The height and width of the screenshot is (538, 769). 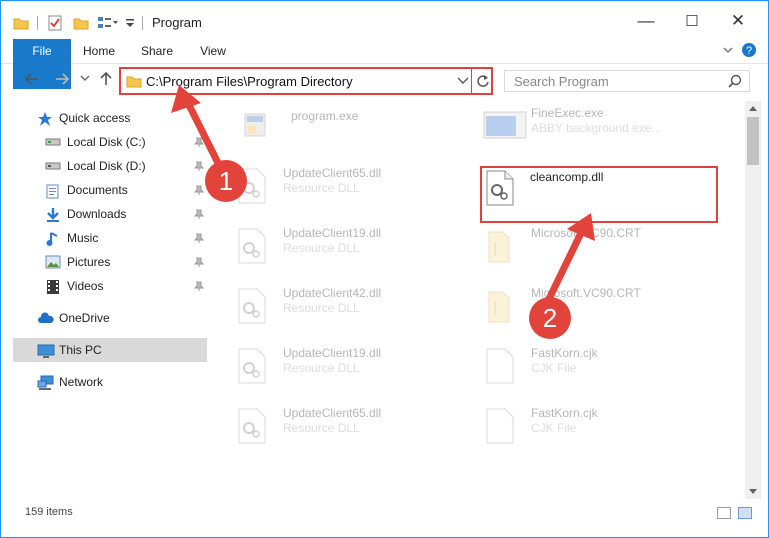 I want to click on step-badge-1: 1, so click(x=226, y=181).